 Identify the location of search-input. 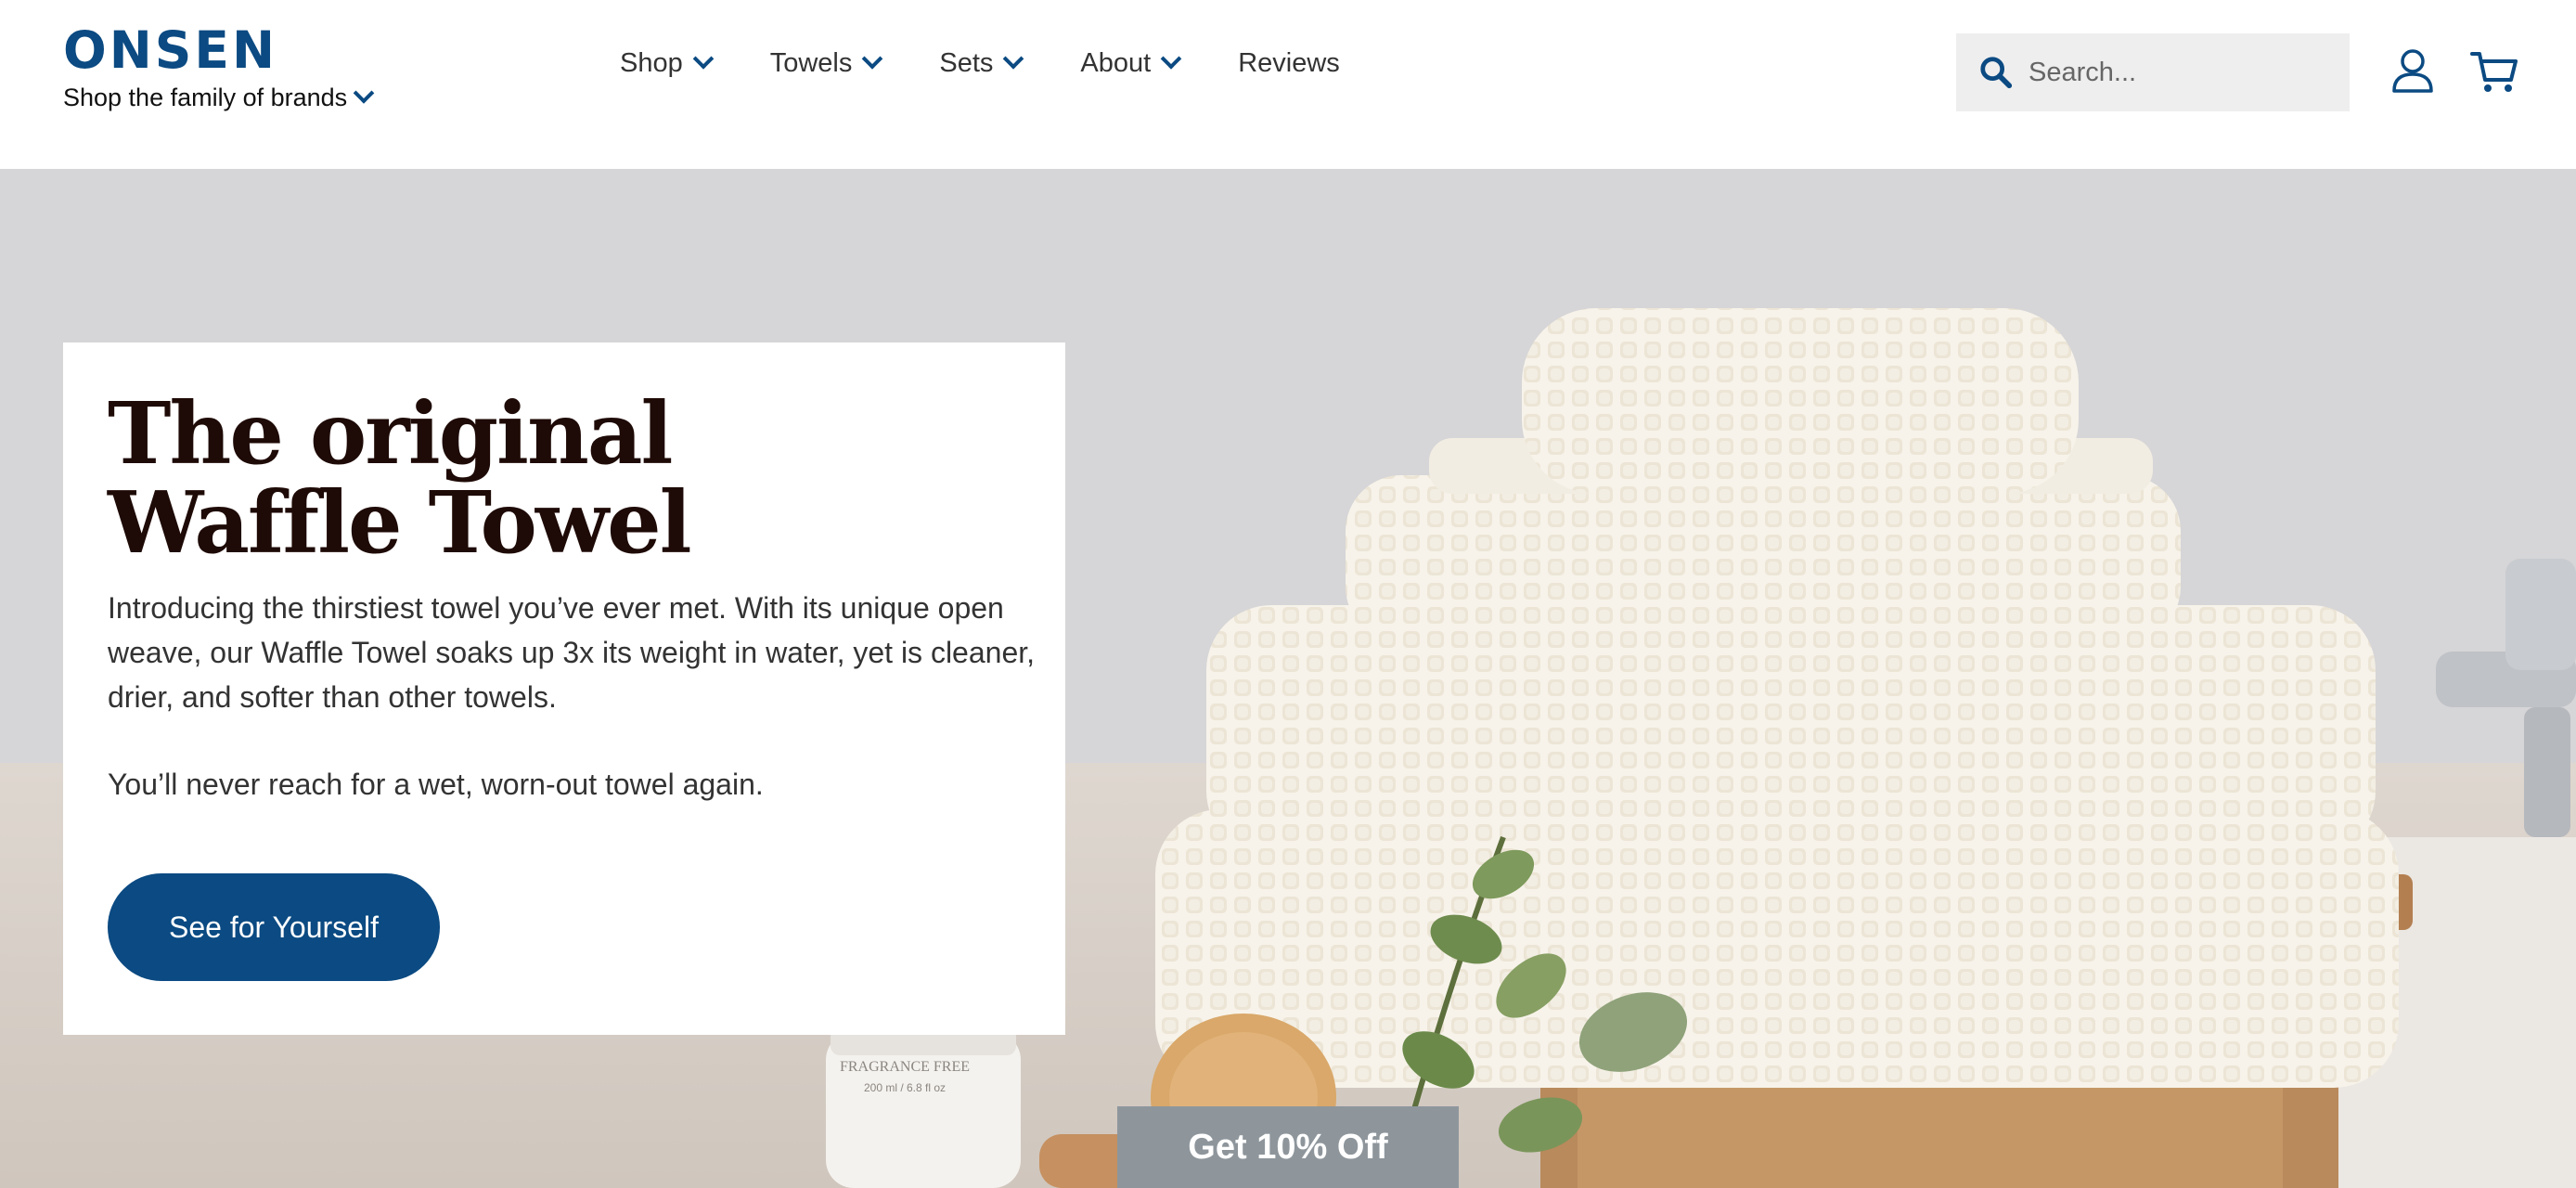
(2175, 72).